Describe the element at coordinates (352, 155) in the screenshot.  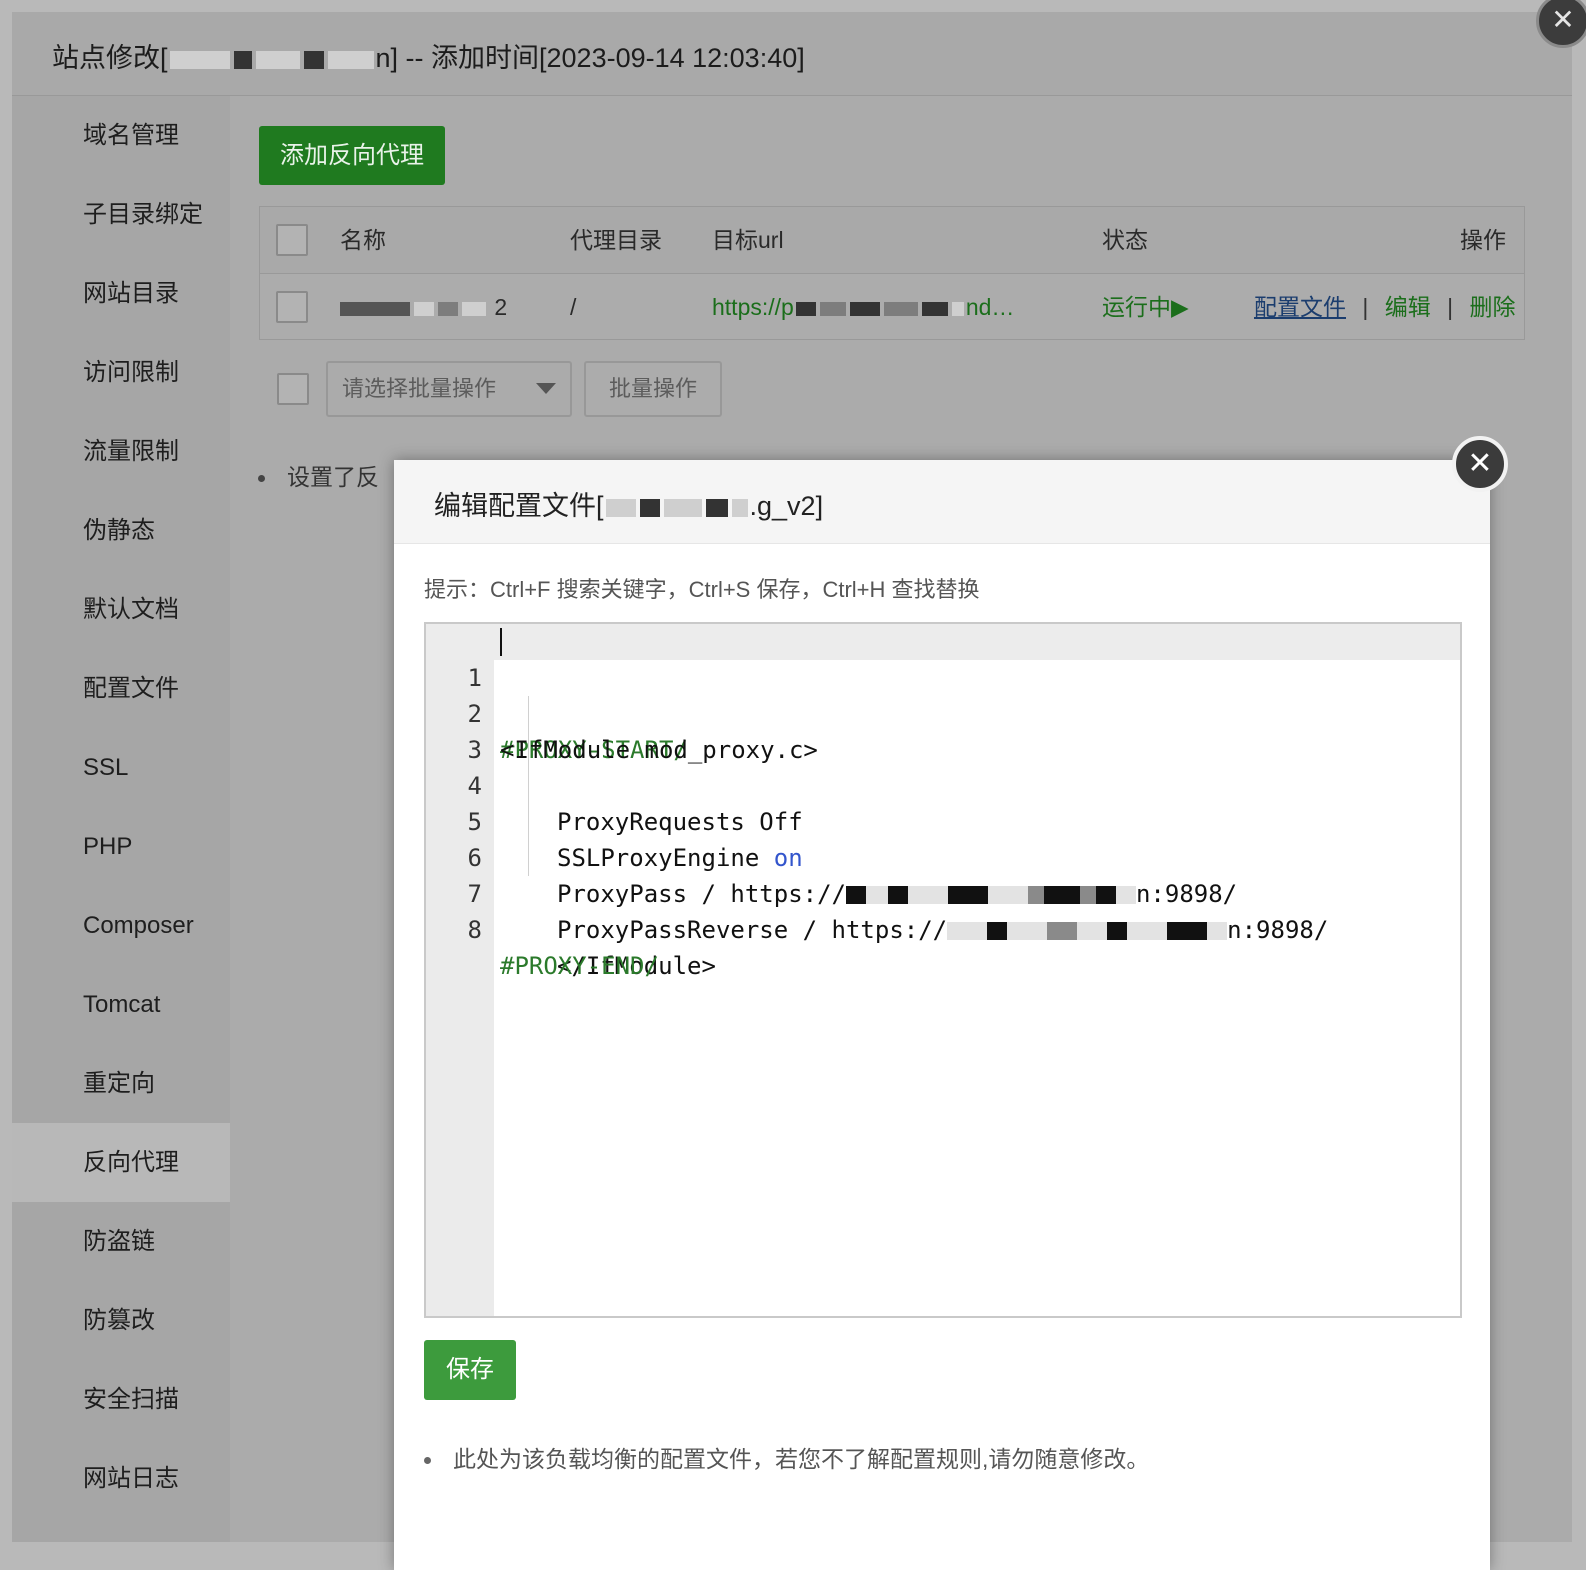
I see `add-reverse-proxy-button: 添加反向代理` at that location.